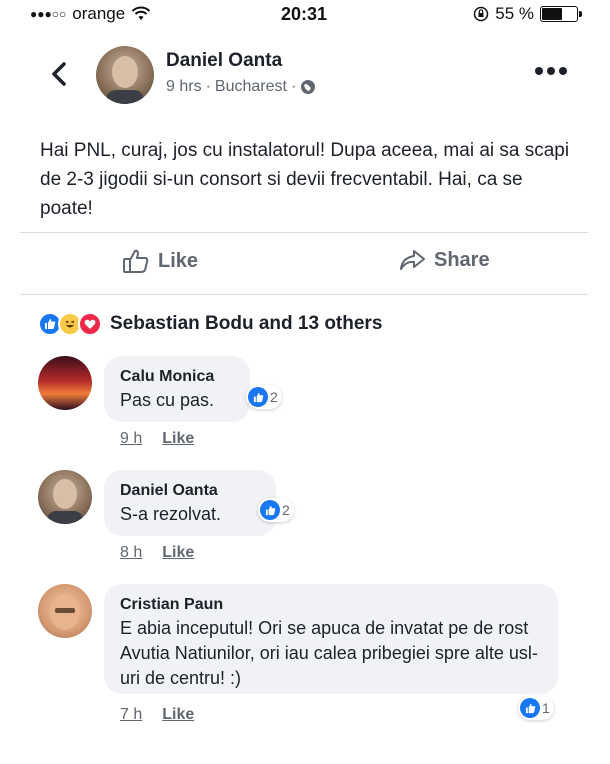 Image resolution: width=610 pixels, height=764 pixels. Describe the element at coordinates (412, 260) in the screenshot. I see `share-arrow-icon` at that location.